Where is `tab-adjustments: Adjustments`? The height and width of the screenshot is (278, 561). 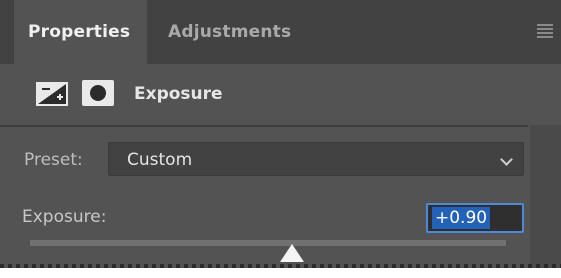 tab-adjustments: Adjustments is located at coordinates (229, 32).